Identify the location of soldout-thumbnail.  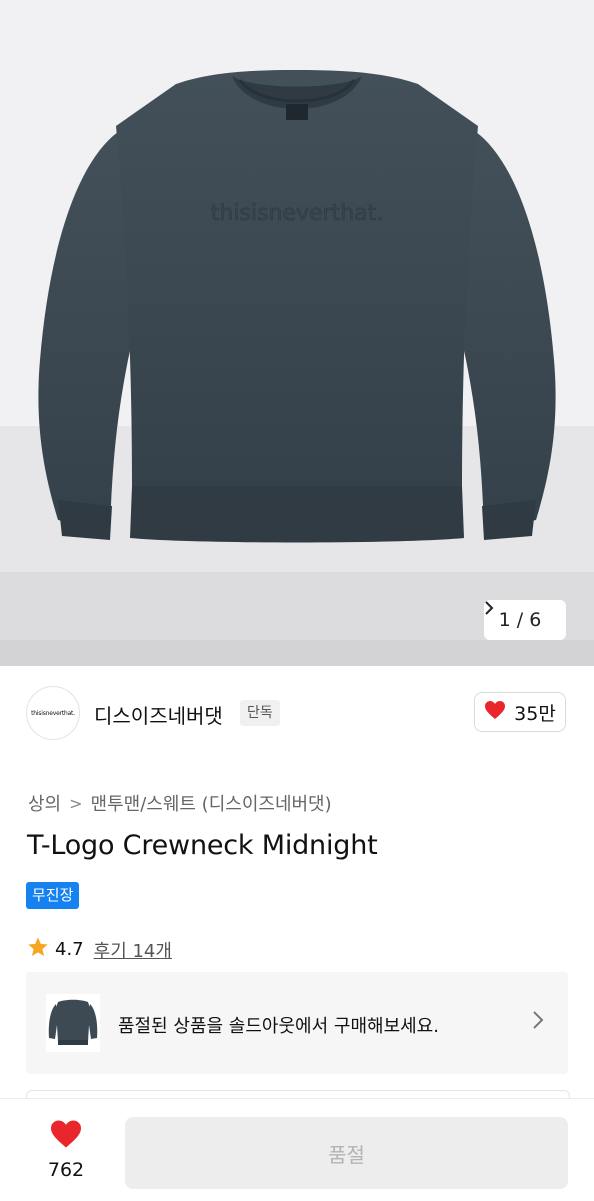
(73, 1023).